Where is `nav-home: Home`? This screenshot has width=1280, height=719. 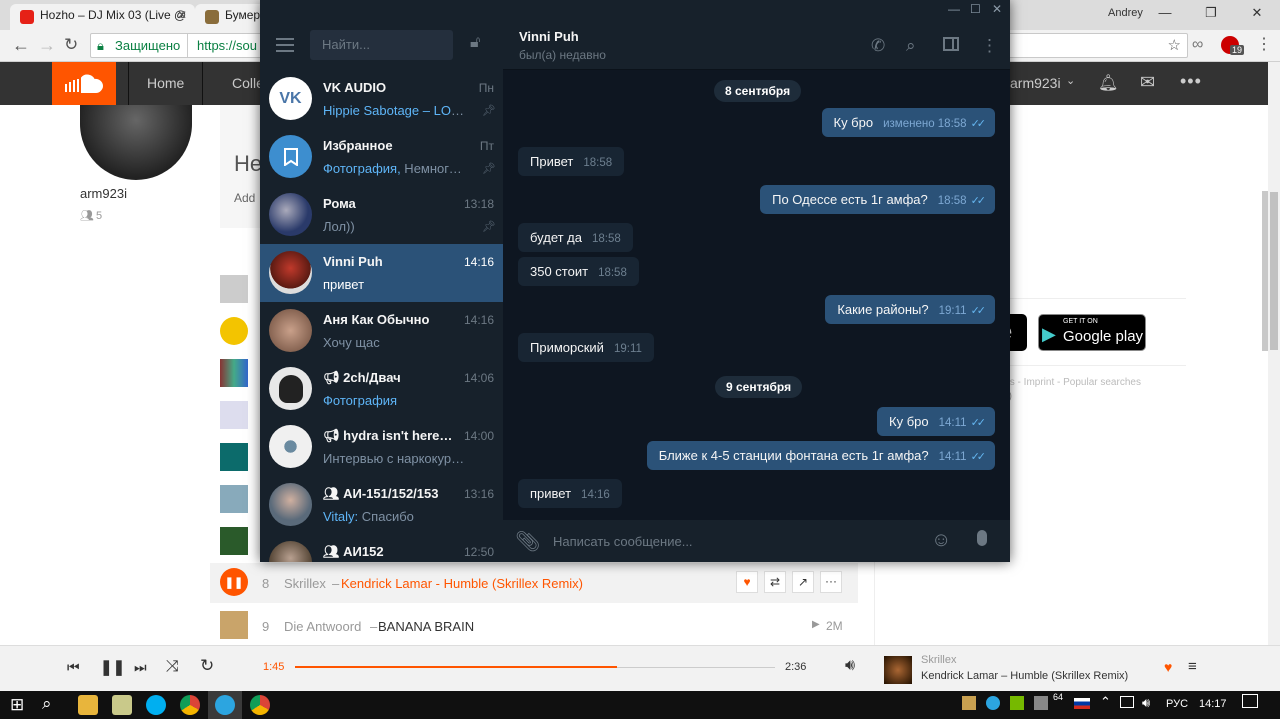
nav-home: Home is located at coordinates (166, 83).